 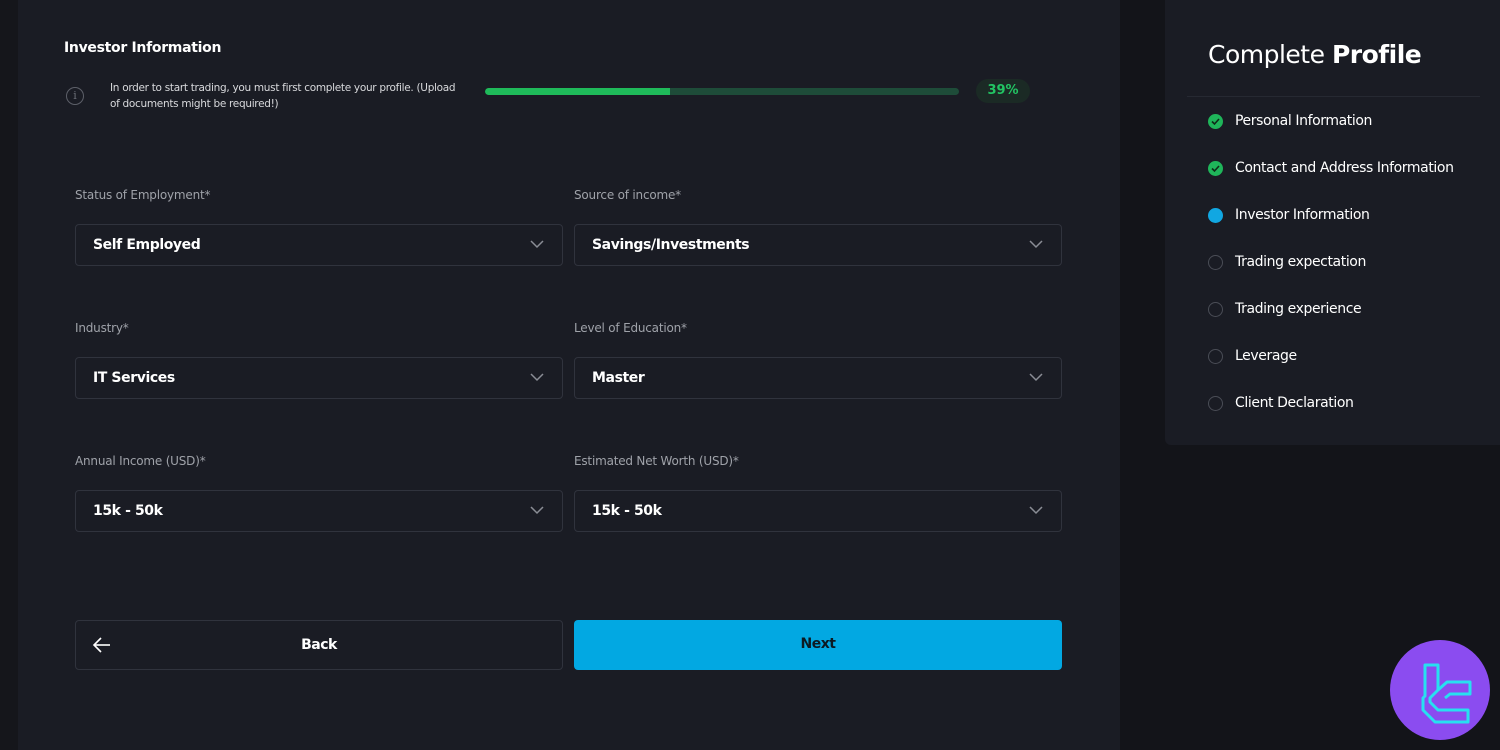 What do you see at coordinates (1446, 693) in the screenshot?
I see `logo-mark-icon` at bounding box center [1446, 693].